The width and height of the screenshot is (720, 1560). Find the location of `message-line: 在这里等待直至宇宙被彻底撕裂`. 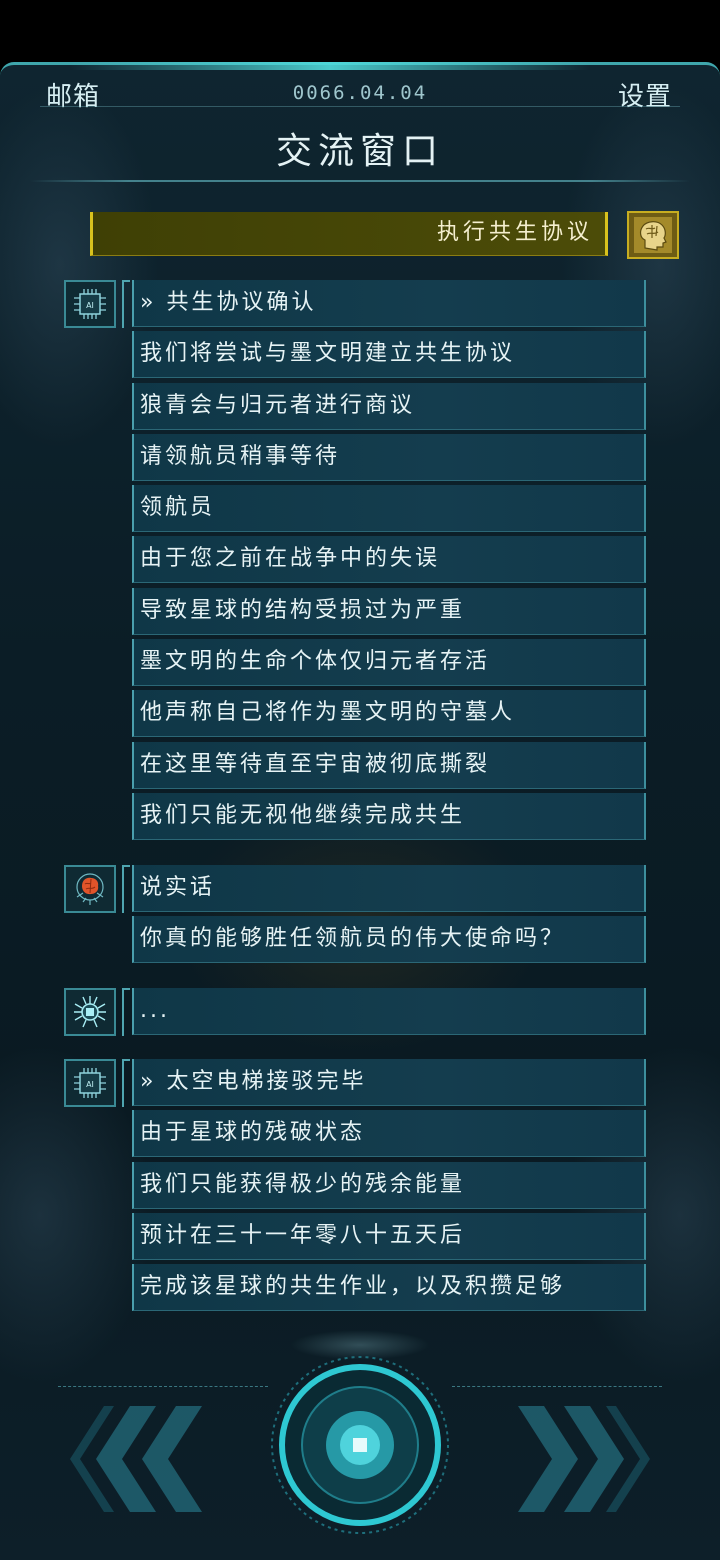

message-line: 在这里等待直至宇宙被彻底撕裂 is located at coordinates (389, 765).